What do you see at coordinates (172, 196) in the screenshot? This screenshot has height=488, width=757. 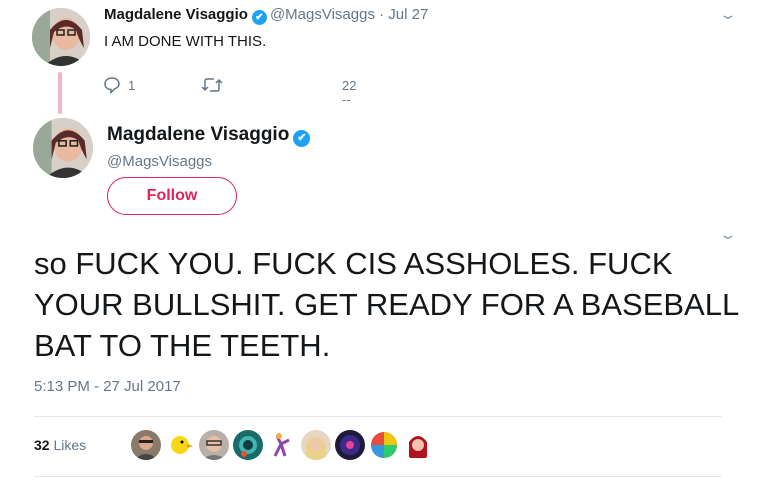 I see `follow-button: Follow` at bounding box center [172, 196].